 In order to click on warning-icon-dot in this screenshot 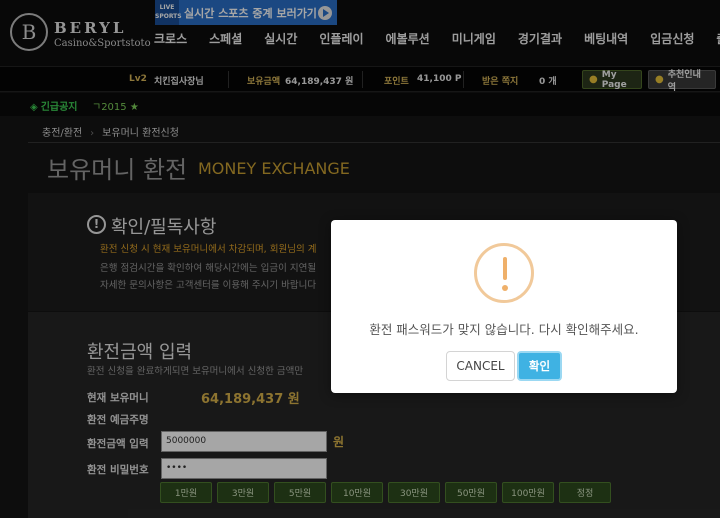, I will do `click(505, 288)`.